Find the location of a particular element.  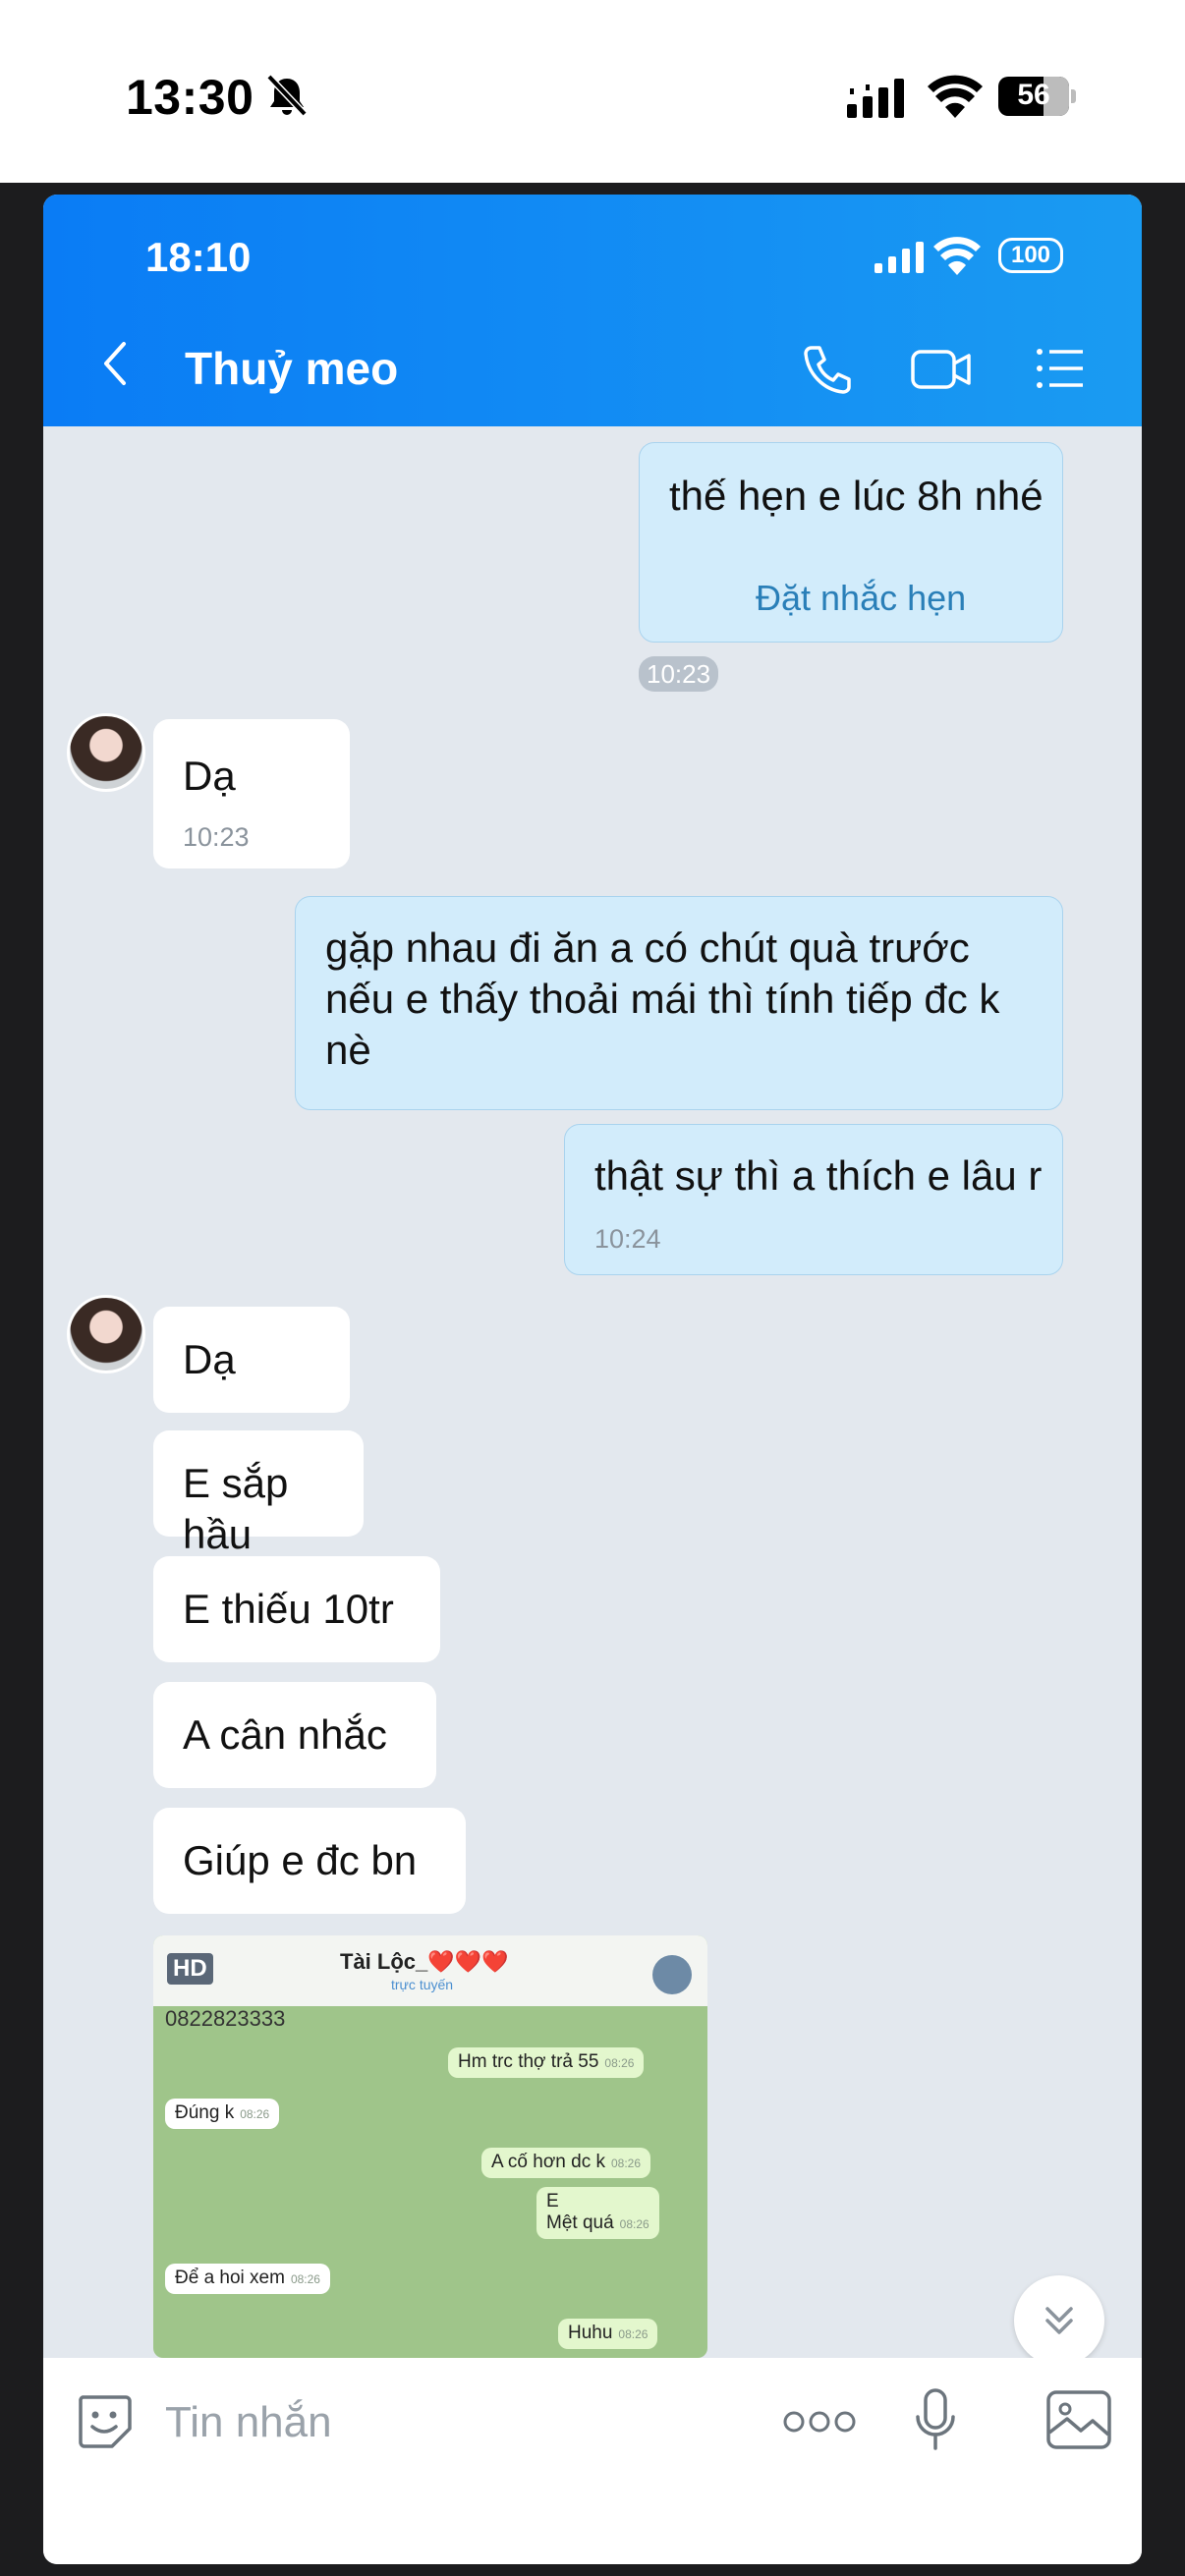

attachment-message: Huhu 08:26 is located at coordinates (608, 2334).